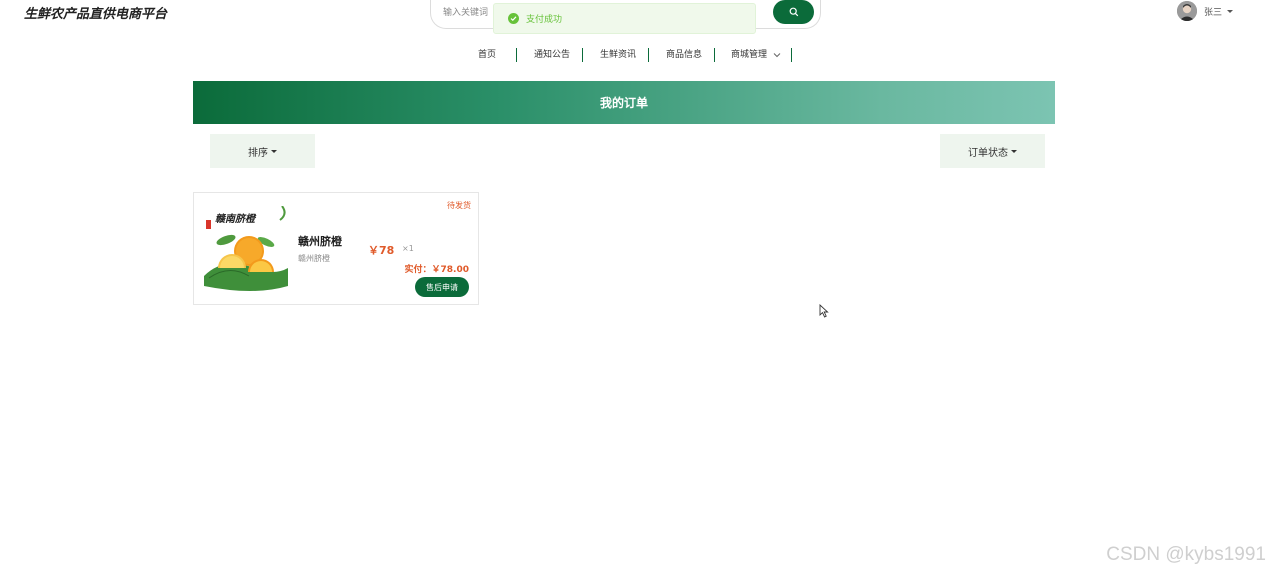 This screenshot has height=572, width=1270. Describe the element at coordinates (749, 55) in the screenshot. I see `nav-item-label: 商城管理` at that location.